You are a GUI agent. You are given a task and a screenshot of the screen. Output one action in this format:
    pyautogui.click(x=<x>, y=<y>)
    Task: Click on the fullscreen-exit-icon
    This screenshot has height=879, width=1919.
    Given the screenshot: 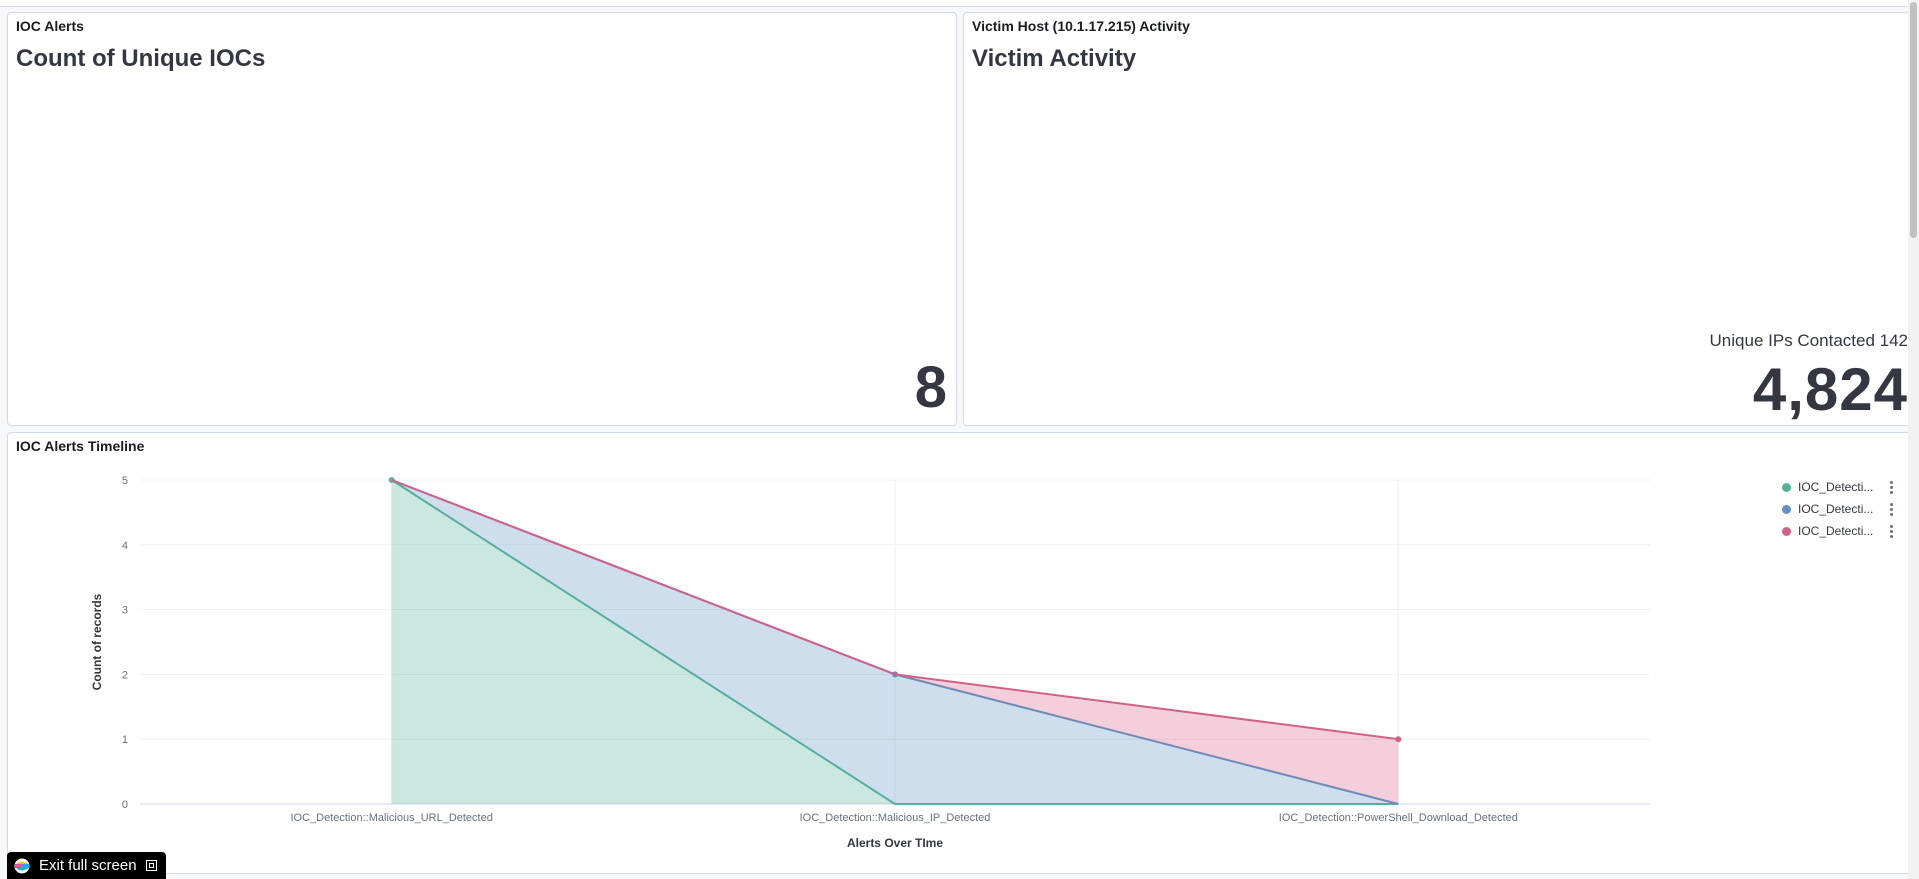 What is the action you would take?
    pyautogui.click(x=151, y=865)
    